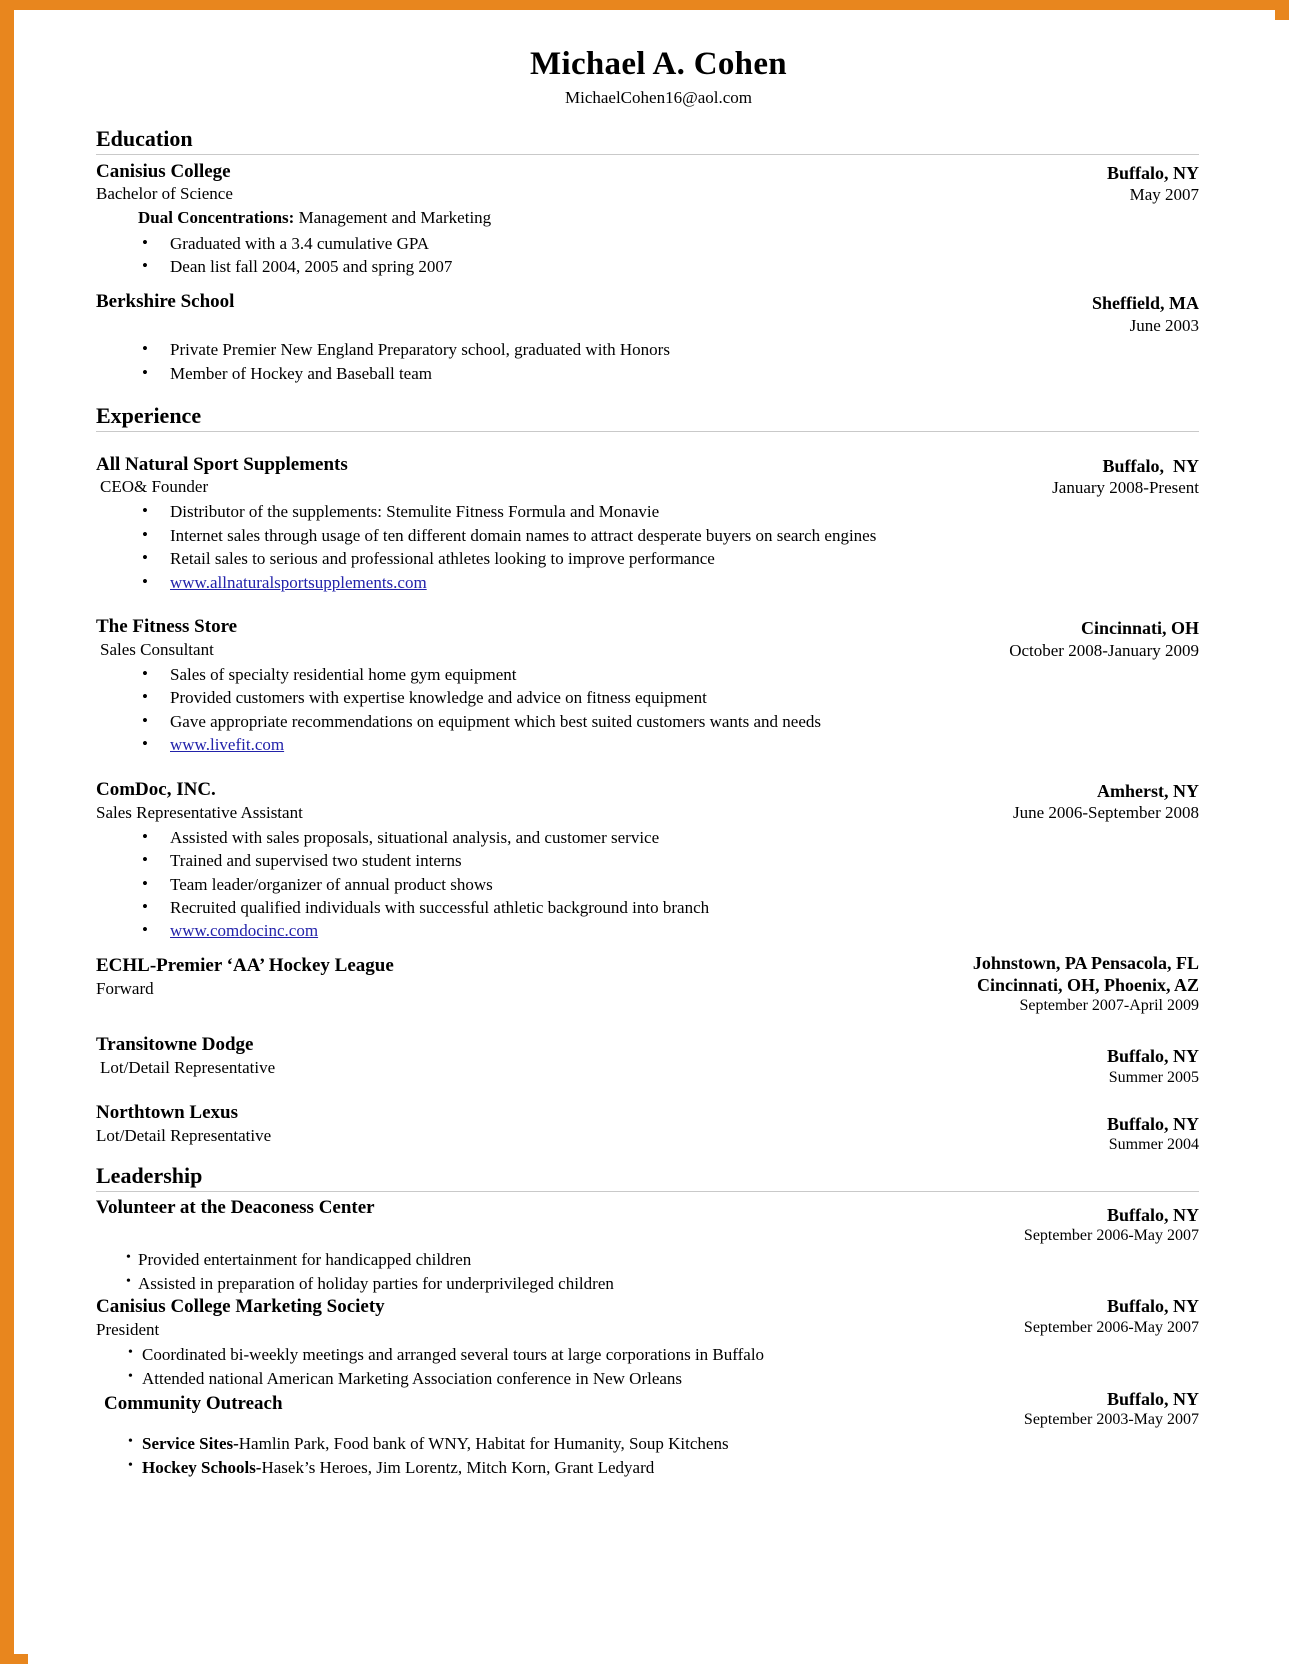 Image resolution: width=1289 pixels, height=1664 pixels. Describe the element at coordinates (647, 243) in the screenshot. I see `list-item: Graduated with a 3.4 cumulative GPA` at that location.